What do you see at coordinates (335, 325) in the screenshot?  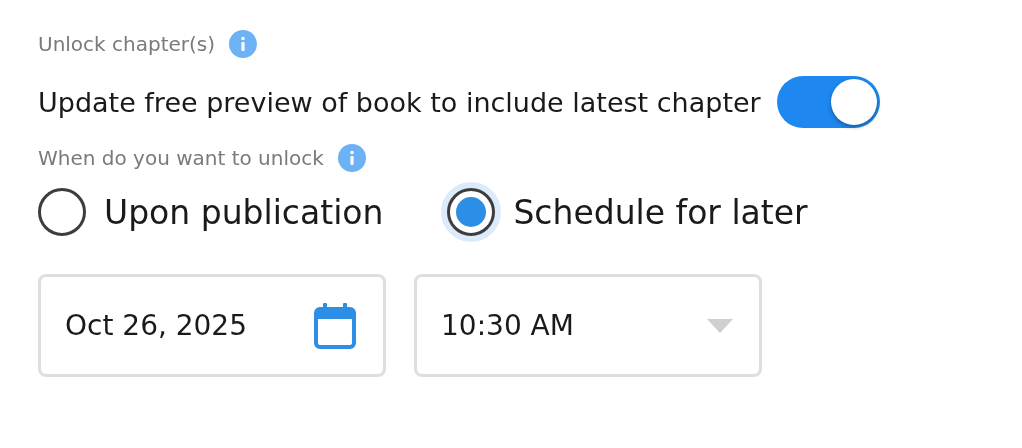 I see `calendar-icon` at bounding box center [335, 325].